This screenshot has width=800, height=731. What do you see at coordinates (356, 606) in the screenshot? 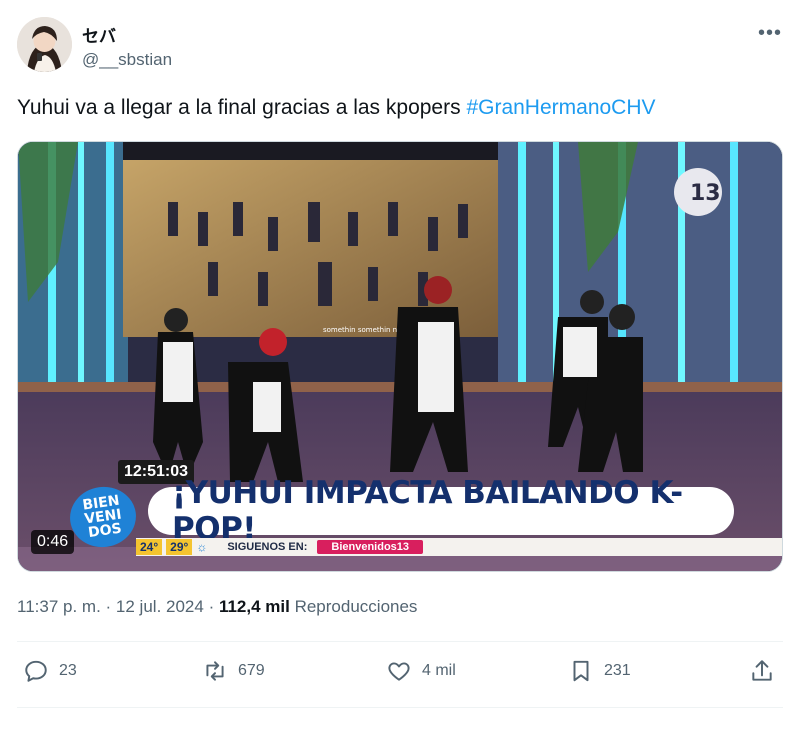
I see `views-label: Reproducciones` at bounding box center [356, 606].